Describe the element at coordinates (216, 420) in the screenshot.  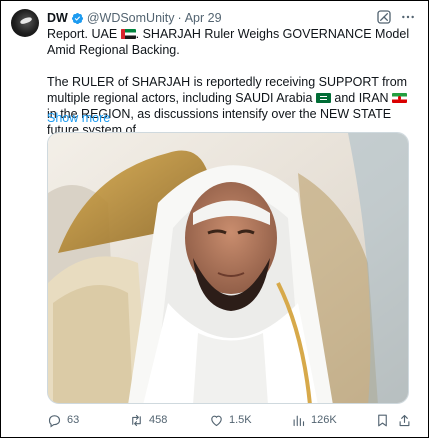
I see `like-icon` at that location.